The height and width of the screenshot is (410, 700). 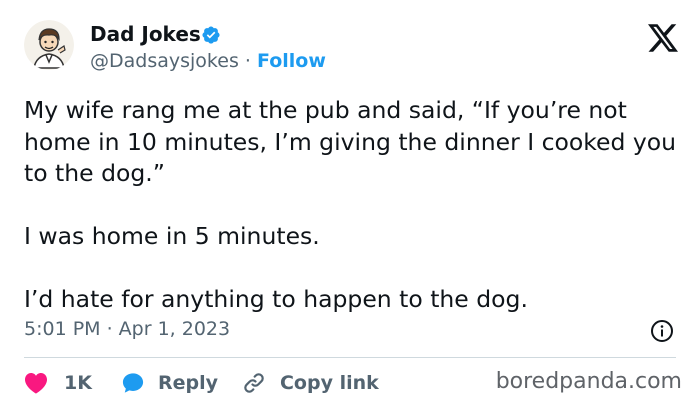 I want to click on like-count: 1K, so click(x=78, y=383).